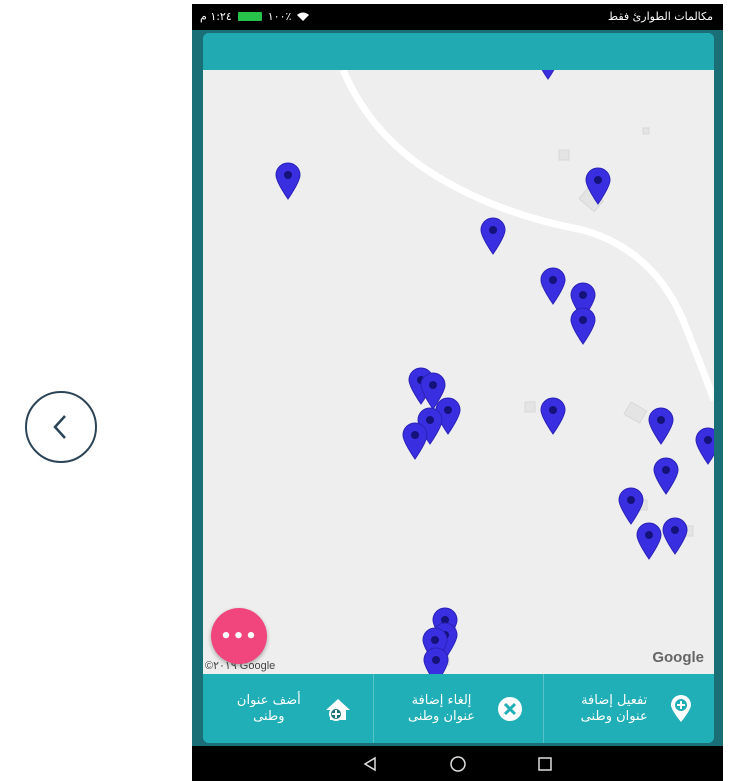 Image resolution: width=737 pixels, height=781 pixels. I want to click on location-add-icon, so click(680, 708).